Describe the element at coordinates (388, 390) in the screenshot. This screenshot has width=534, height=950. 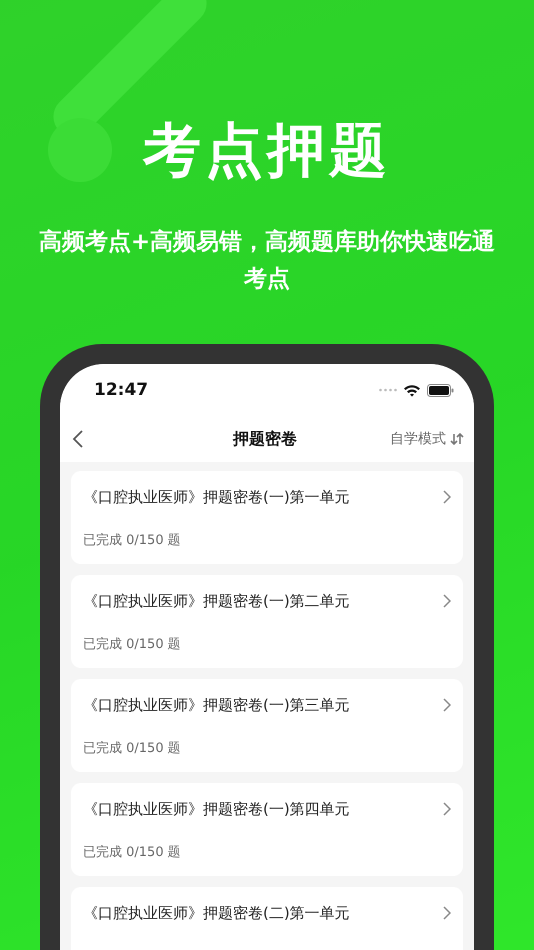
I see `signal-icon` at that location.